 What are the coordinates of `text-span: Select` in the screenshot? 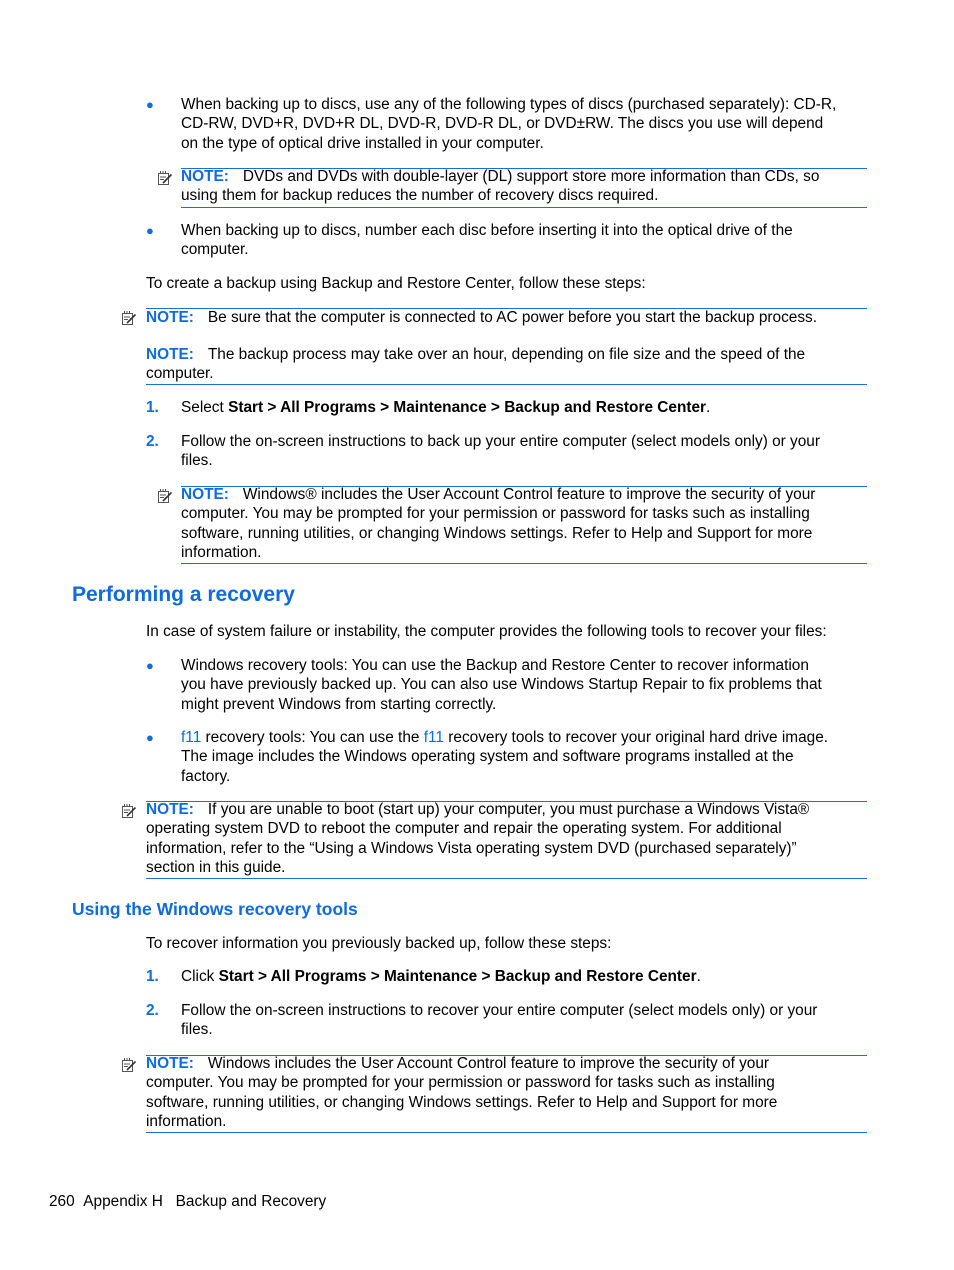 It's located at (205, 407).